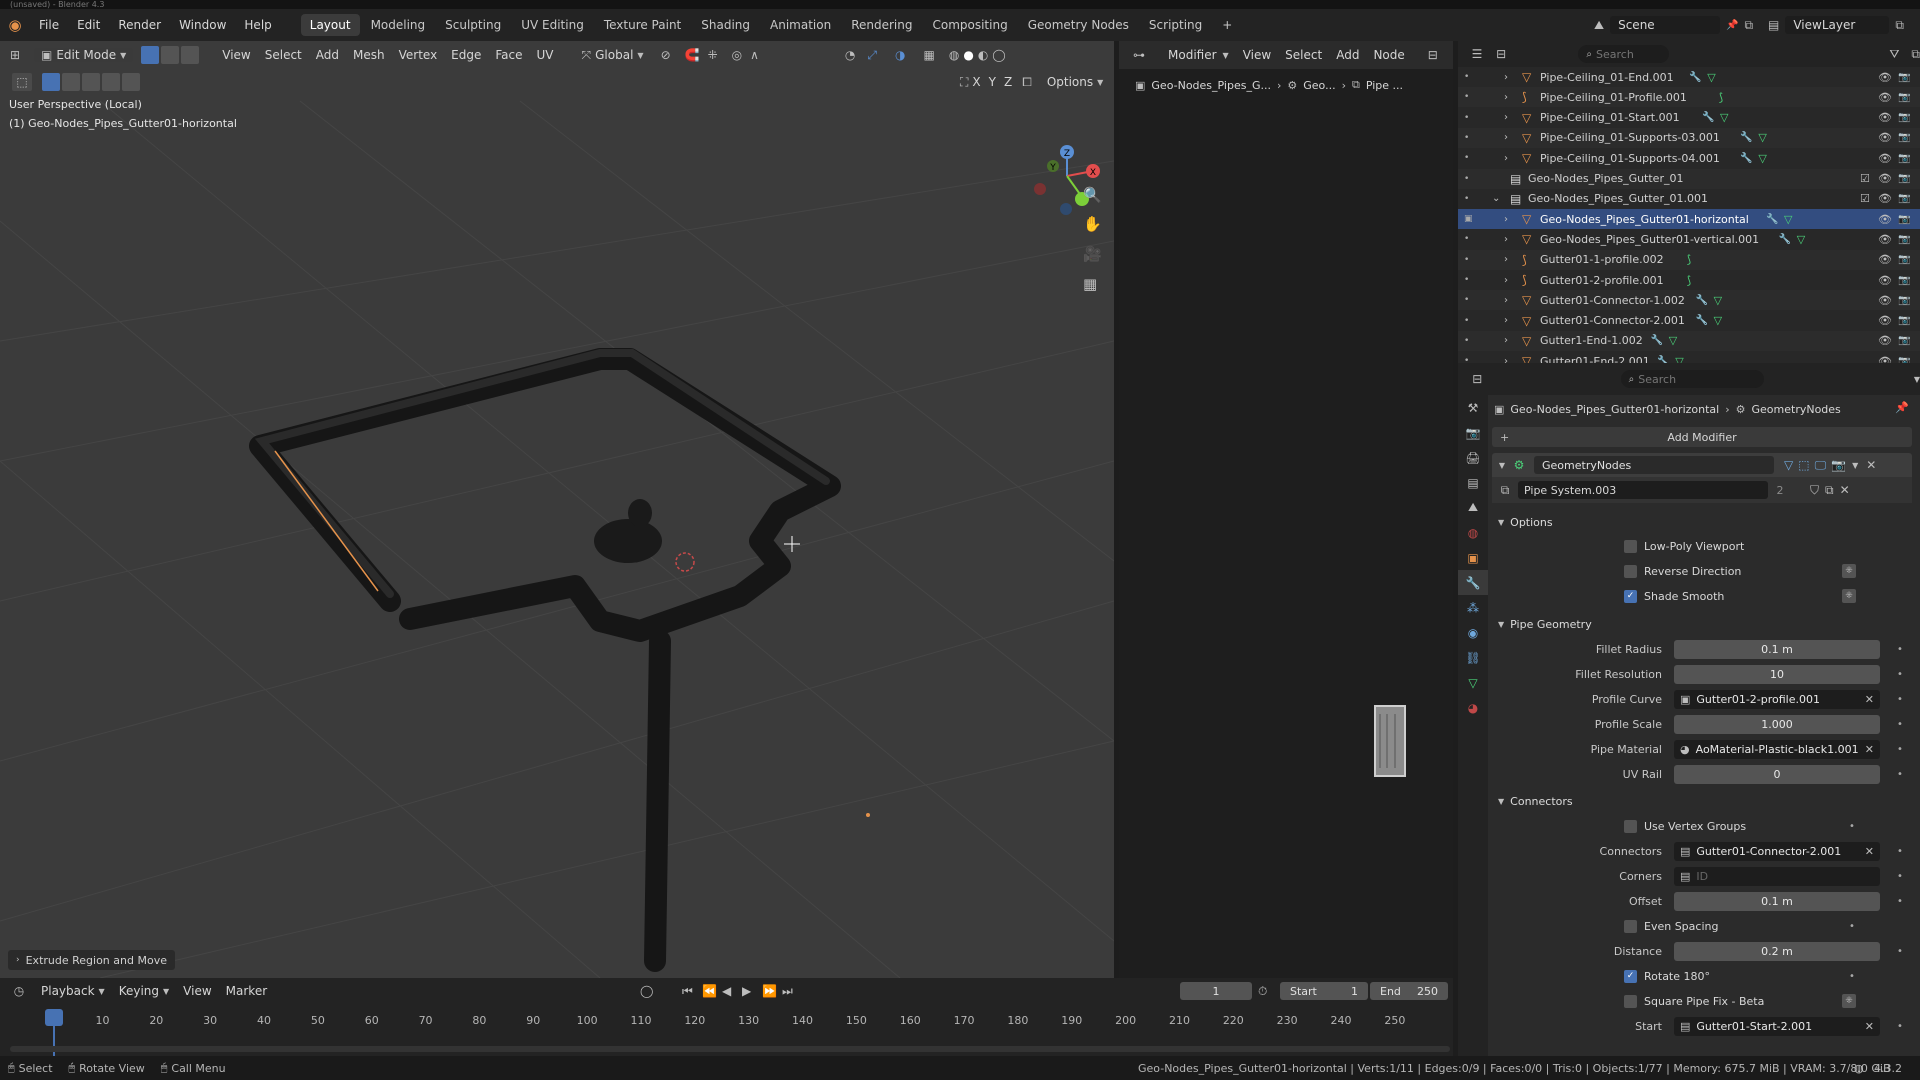  What do you see at coordinates (1630, 1001) in the screenshot?
I see `square-pipe-fix-checkbox` at bounding box center [1630, 1001].